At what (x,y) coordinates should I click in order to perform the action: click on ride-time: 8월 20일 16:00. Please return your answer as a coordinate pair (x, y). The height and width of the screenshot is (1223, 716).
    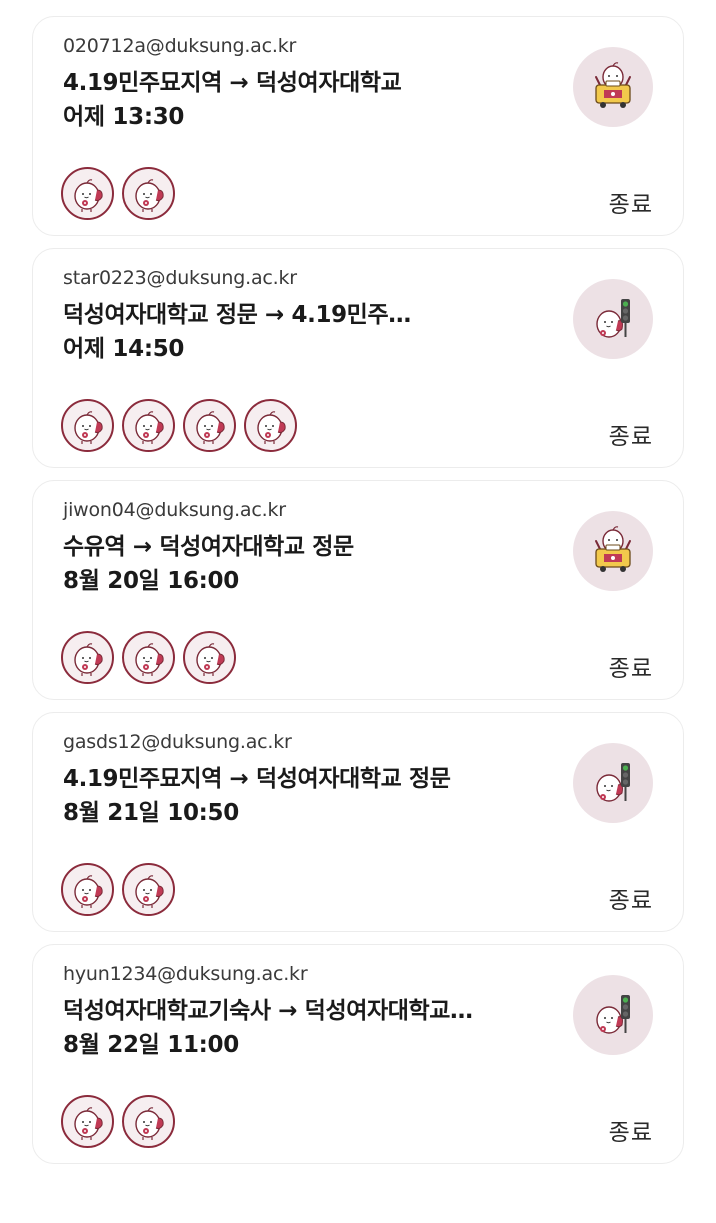
    Looking at the image, I should click on (151, 581).